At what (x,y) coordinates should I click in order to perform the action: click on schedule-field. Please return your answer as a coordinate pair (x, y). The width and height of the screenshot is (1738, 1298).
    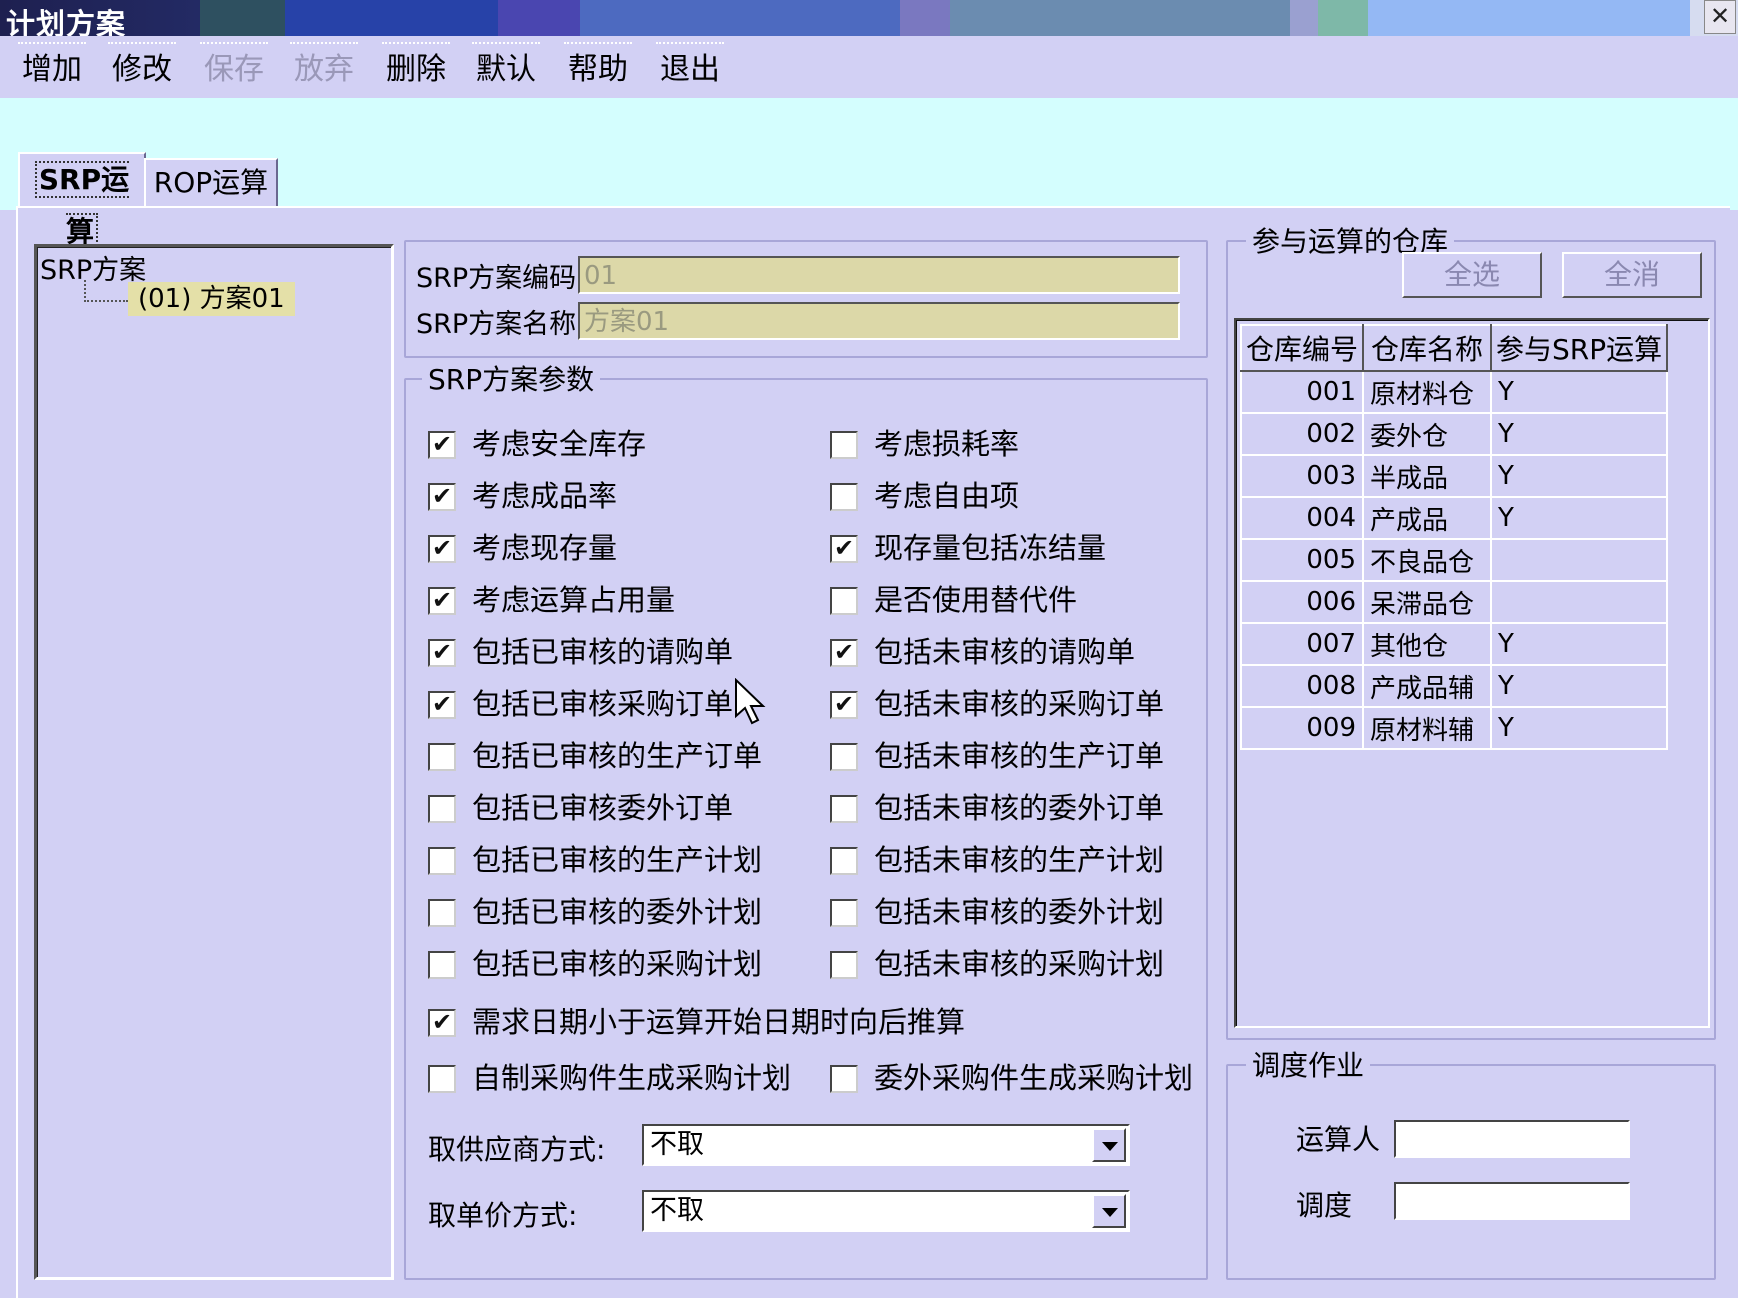
    Looking at the image, I should click on (1512, 1201).